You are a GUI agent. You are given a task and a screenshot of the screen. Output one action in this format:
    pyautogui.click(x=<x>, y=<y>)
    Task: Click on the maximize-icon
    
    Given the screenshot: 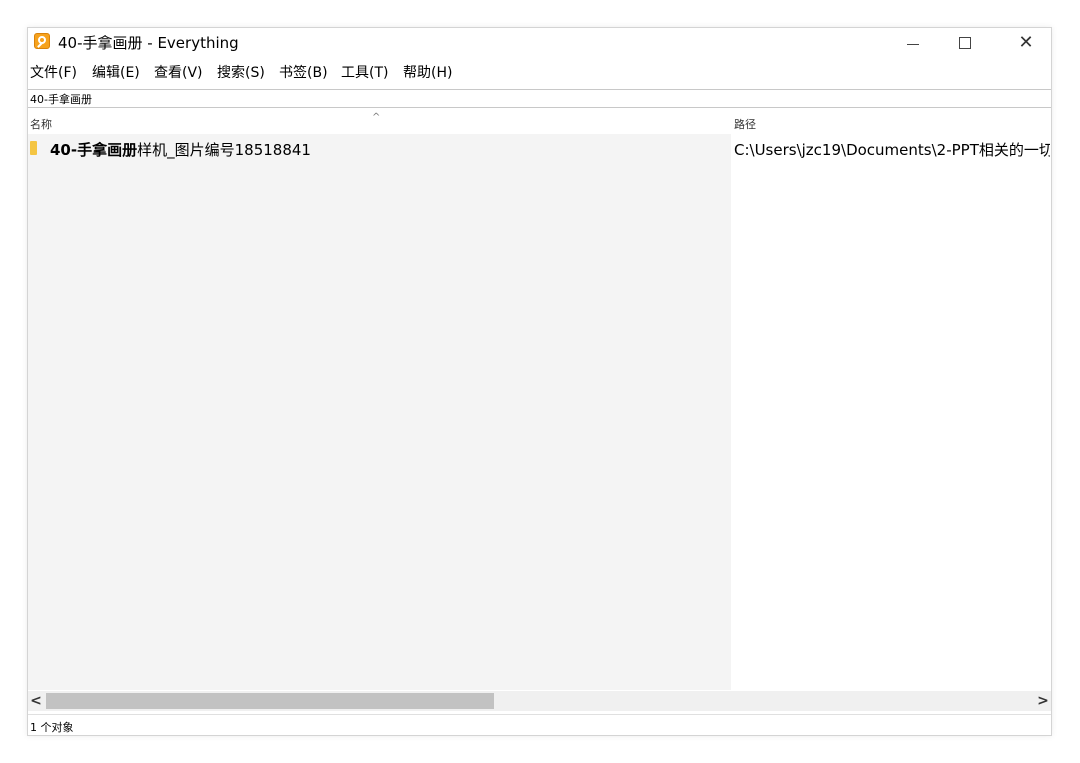 What is the action you would take?
    pyautogui.click(x=965, y=43)
    